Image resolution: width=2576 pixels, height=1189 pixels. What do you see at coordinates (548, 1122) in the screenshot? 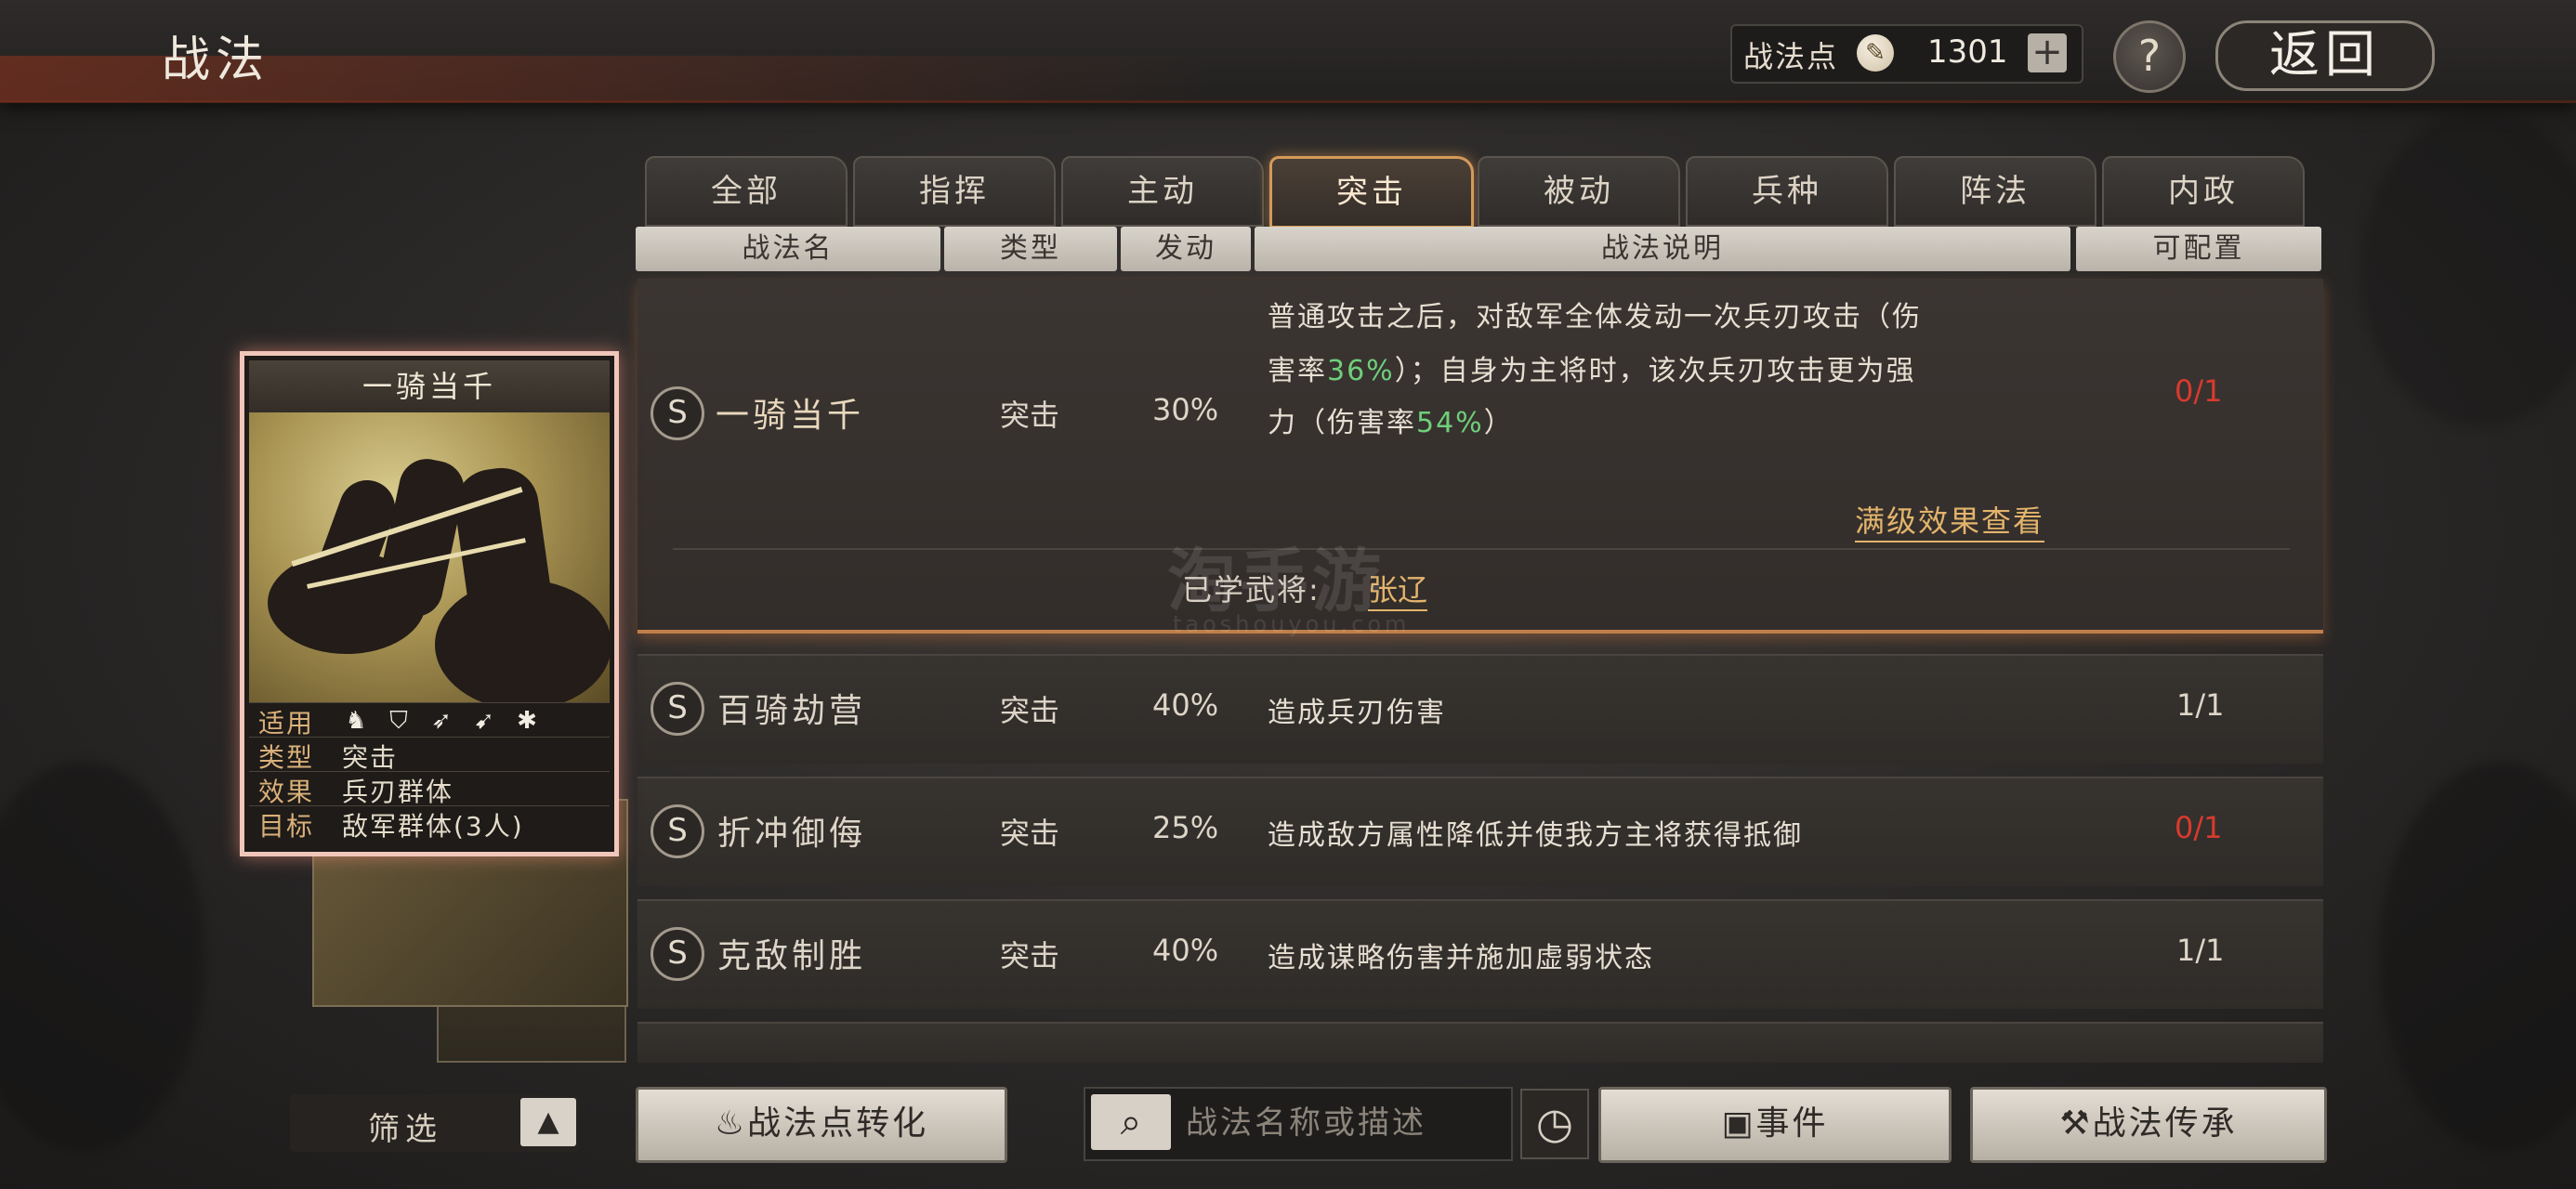
I see `filter-toggle-button: ▲` at bounding box center [548, 1122].